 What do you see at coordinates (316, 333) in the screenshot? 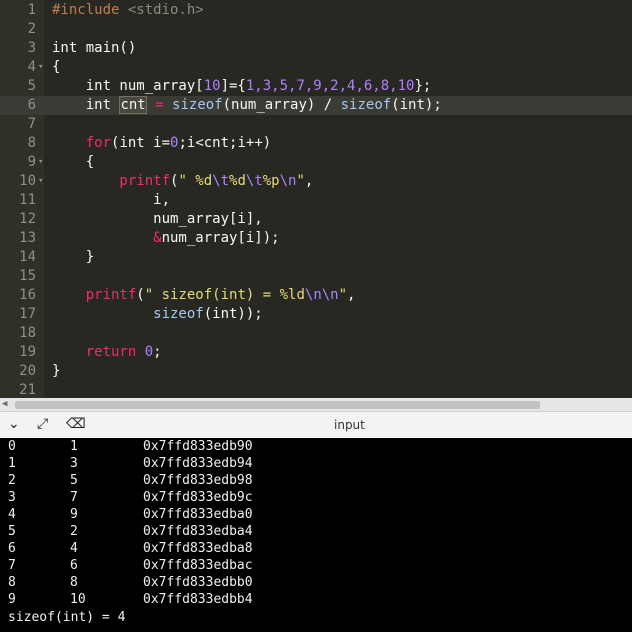
I see `code-line-18: 18` at bounding box center [316, 333].